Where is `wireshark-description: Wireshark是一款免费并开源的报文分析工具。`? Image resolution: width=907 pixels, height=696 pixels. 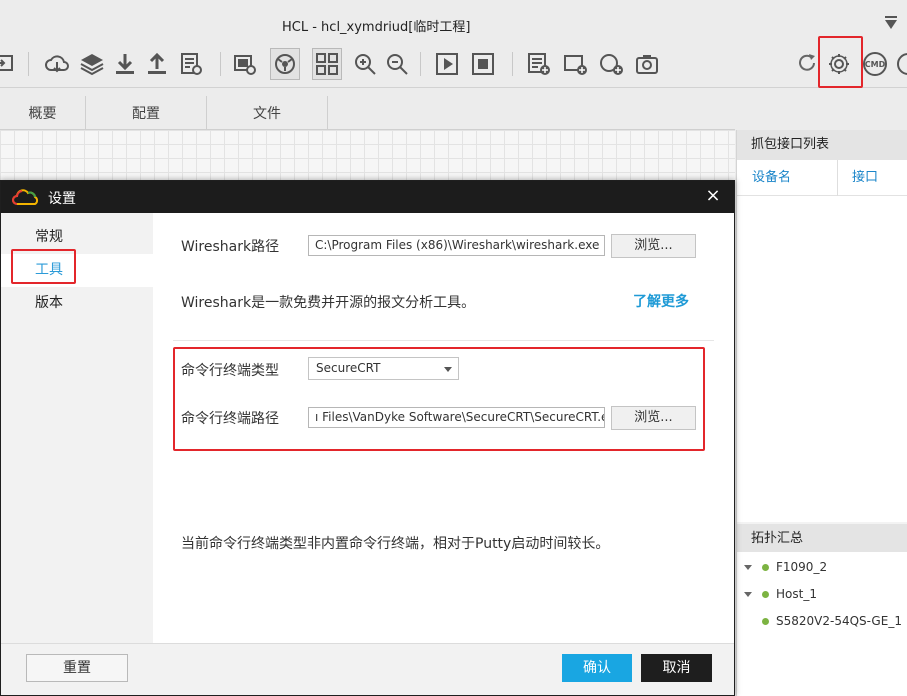 wireshark-description: Wireshark是一款免费并开源的报文分析工具。 is located at coordinates (328, 303).